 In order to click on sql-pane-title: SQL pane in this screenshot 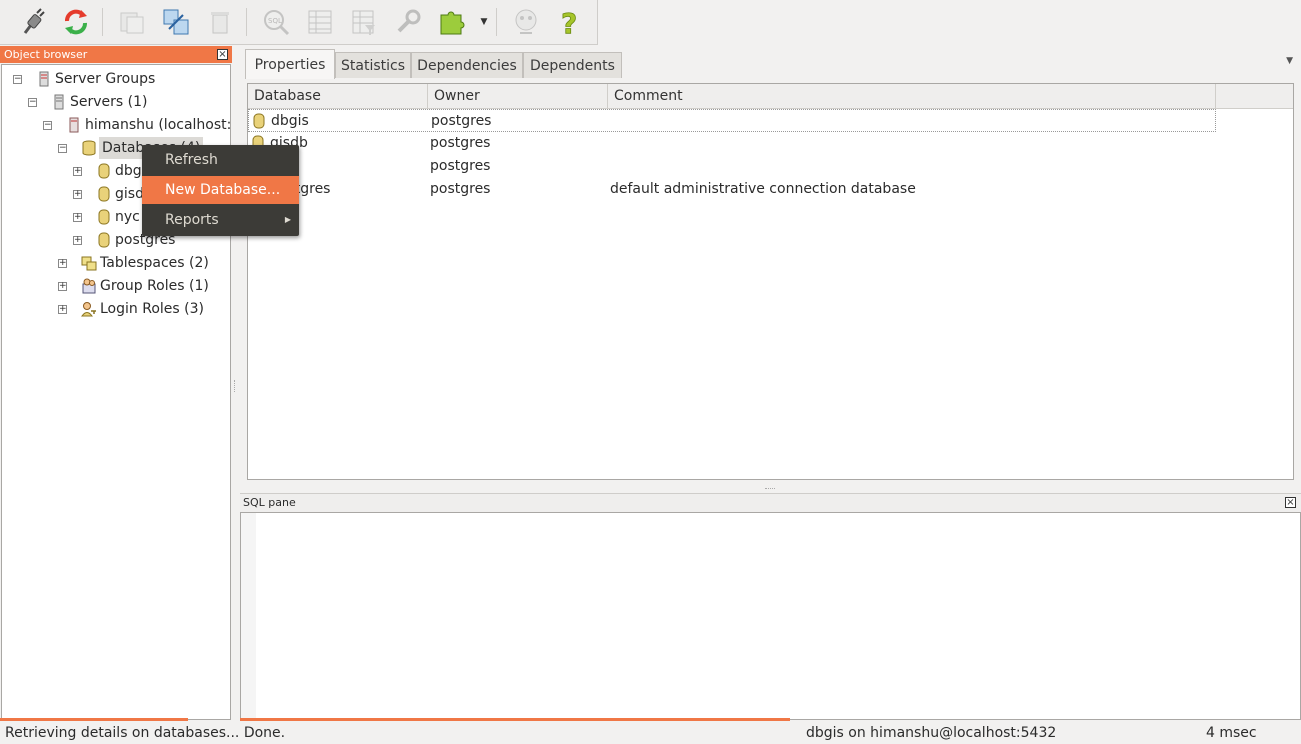, I will do `click(269, 502)`.